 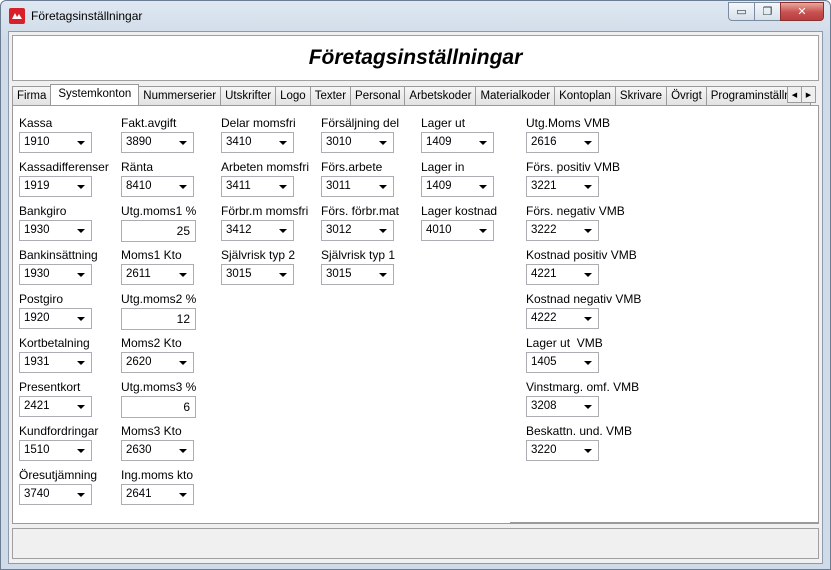 What do you see at coordinates (55, 494) in the screenshot?
I see `oresutjamning-dropdown: 3740` at bounding box center [55, 494].